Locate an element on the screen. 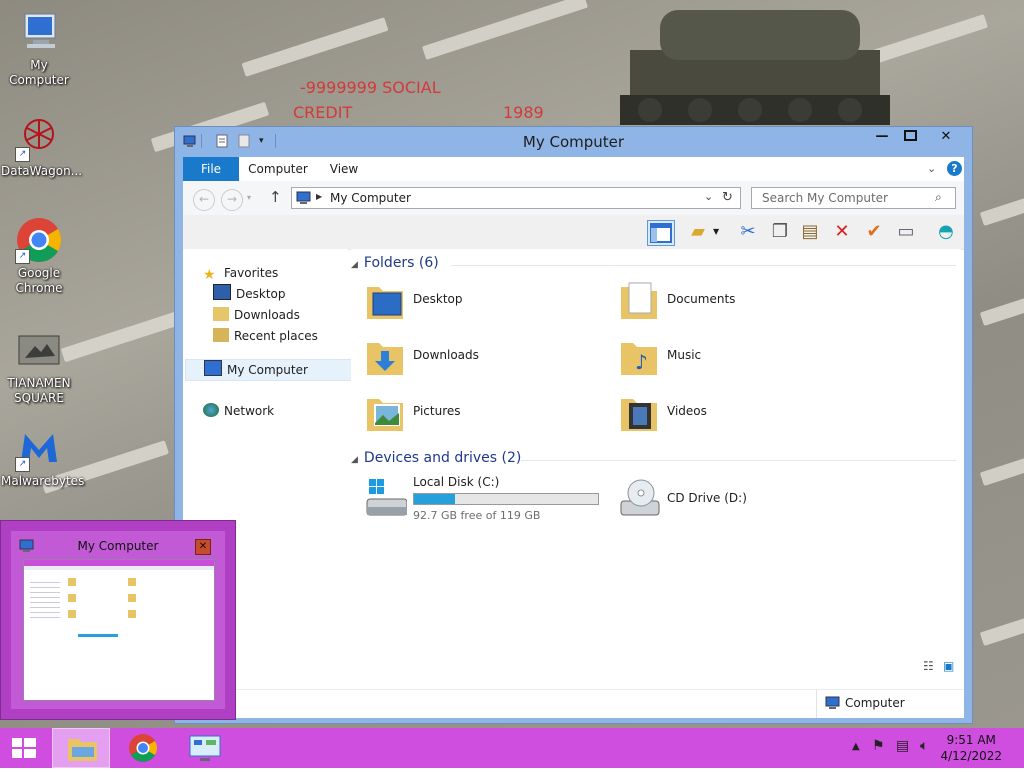 This screenshot has height=772, width=1024. large-icons-view-icon: ▣ is located at coordinates (948, 666).